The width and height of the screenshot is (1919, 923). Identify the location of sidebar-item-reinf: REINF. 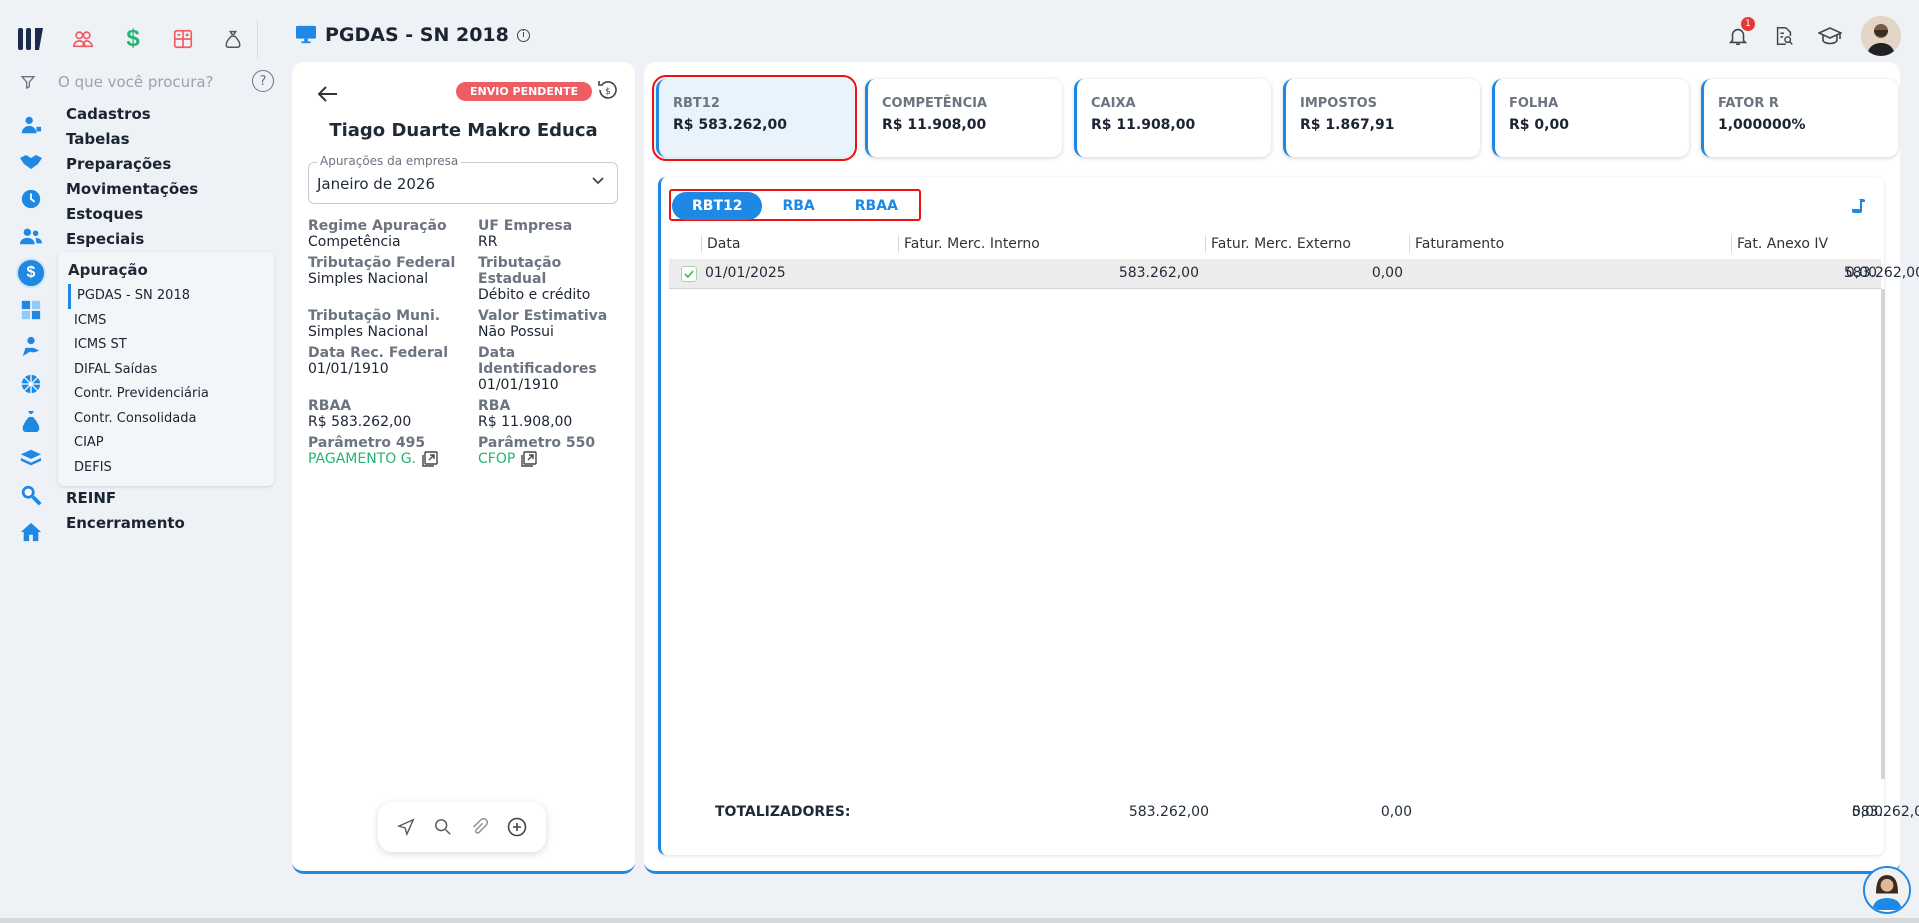
(176, 498).